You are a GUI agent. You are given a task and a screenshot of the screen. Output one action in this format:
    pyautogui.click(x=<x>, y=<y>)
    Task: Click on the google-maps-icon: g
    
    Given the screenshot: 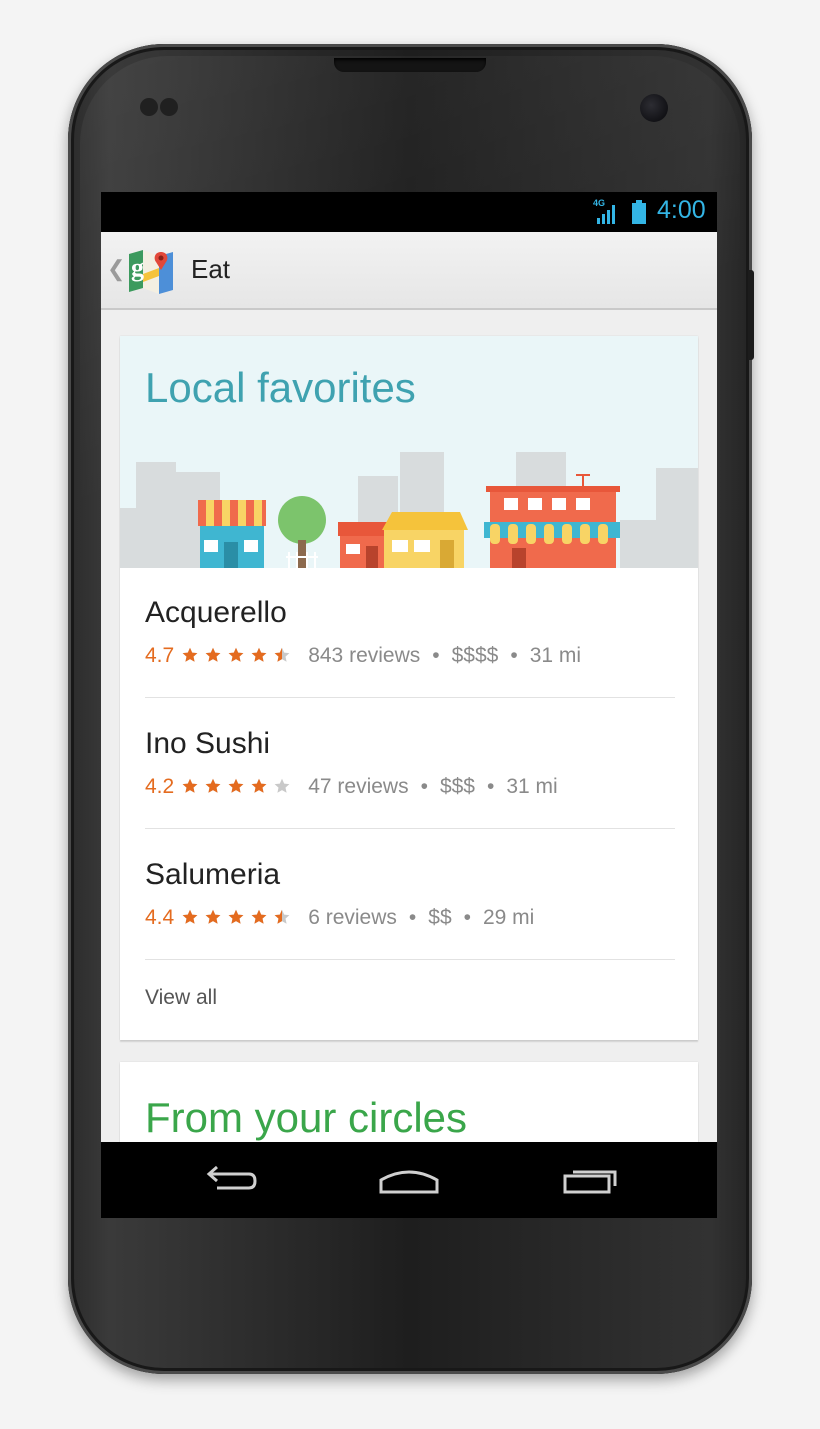 What is the action you would take?
    pyautogui.click(x=151, y=270)
    